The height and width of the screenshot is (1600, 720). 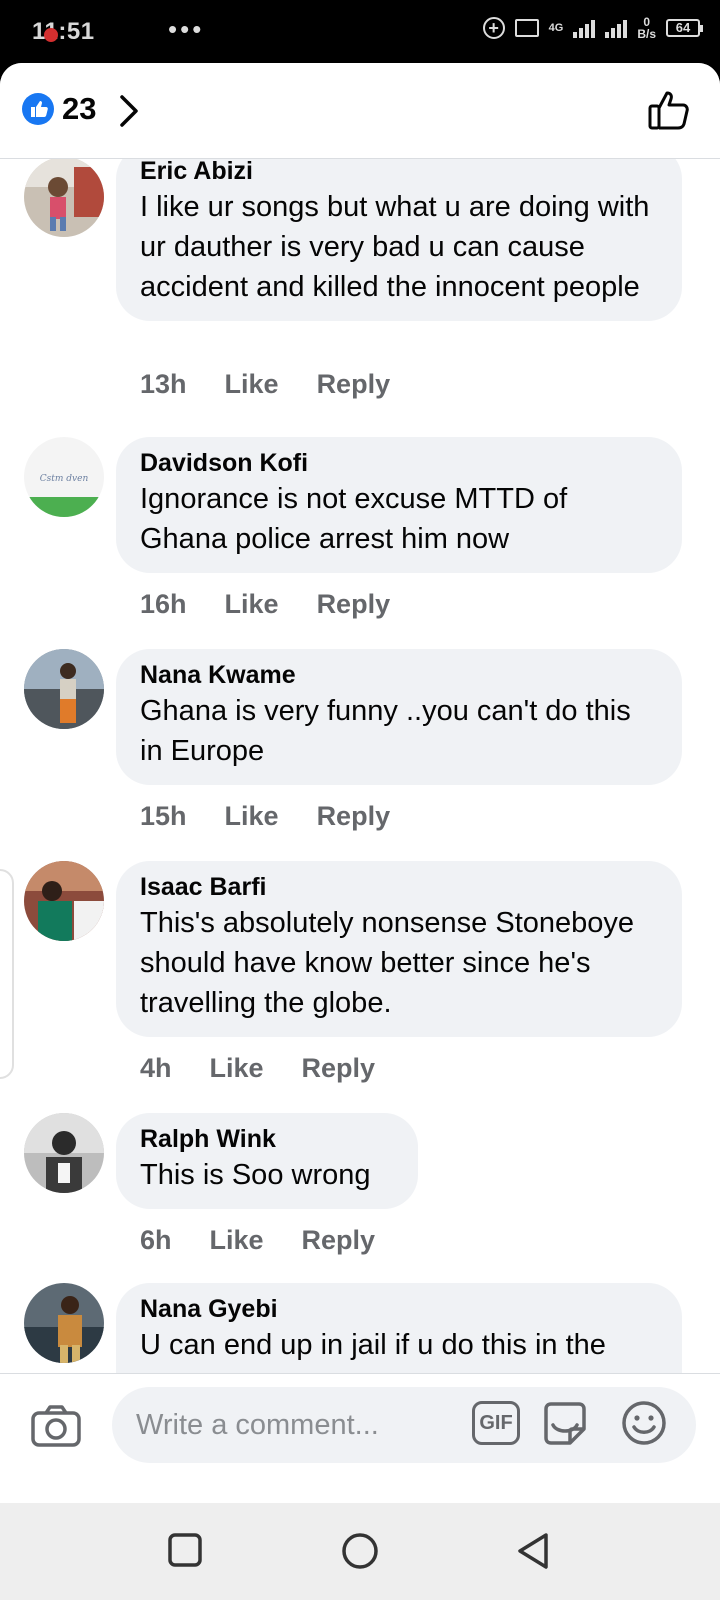 What do you see at coordinates (556, 28) in the screenshot?
I see `network-type: 4G` at bounding box center [556, 28].